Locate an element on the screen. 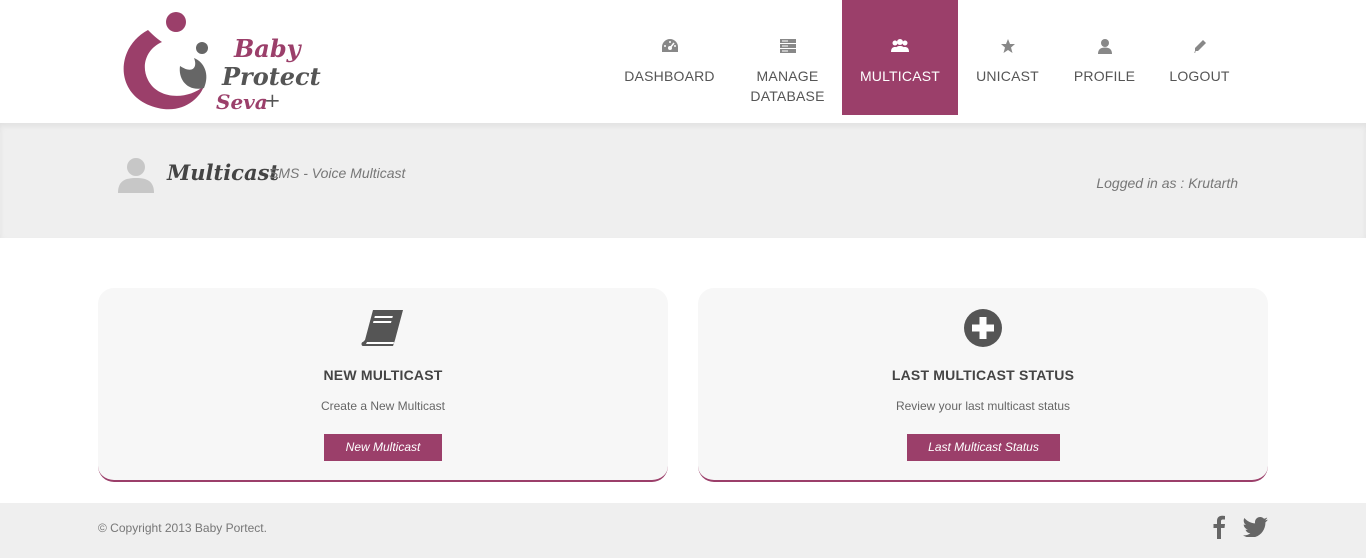 This screenshot has height=558, width=1366. nav-label-manage-database: MANAGE DATABASE is located at coordinates (787, 86).